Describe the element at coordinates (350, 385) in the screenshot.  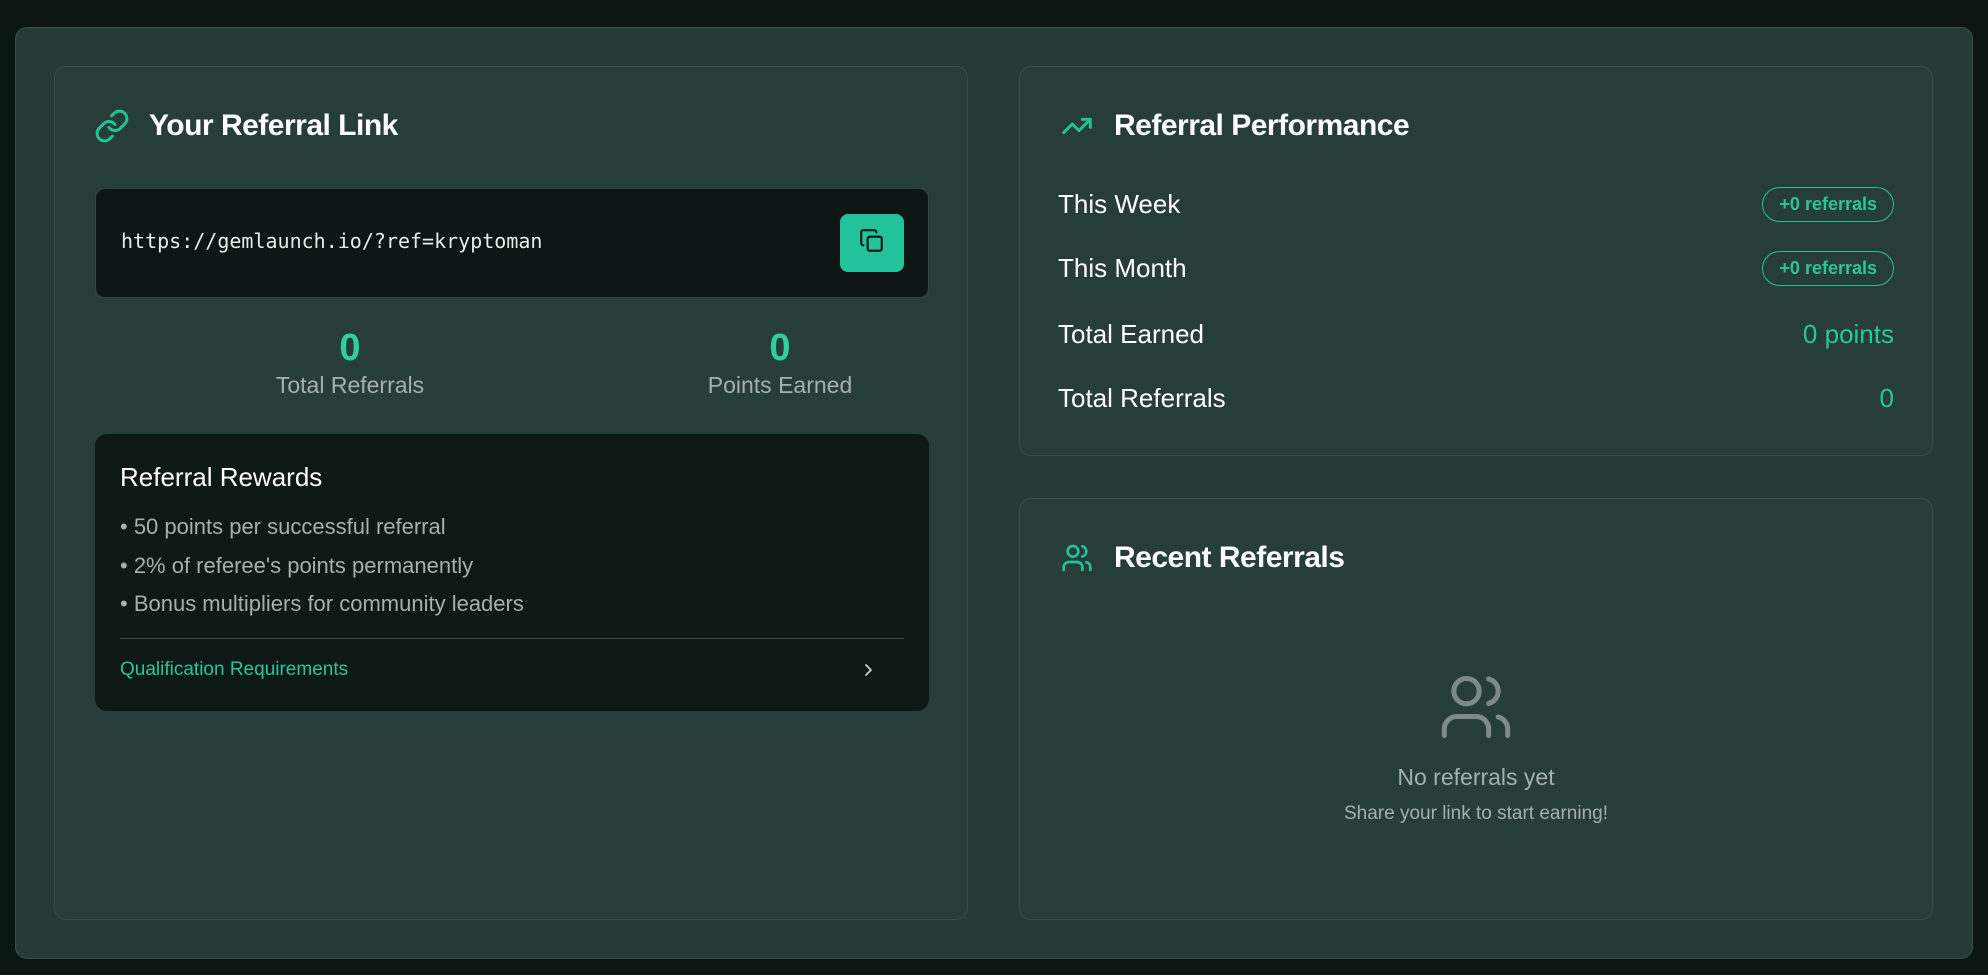
I see `total-referrals-label: Total Referrals` at that location.